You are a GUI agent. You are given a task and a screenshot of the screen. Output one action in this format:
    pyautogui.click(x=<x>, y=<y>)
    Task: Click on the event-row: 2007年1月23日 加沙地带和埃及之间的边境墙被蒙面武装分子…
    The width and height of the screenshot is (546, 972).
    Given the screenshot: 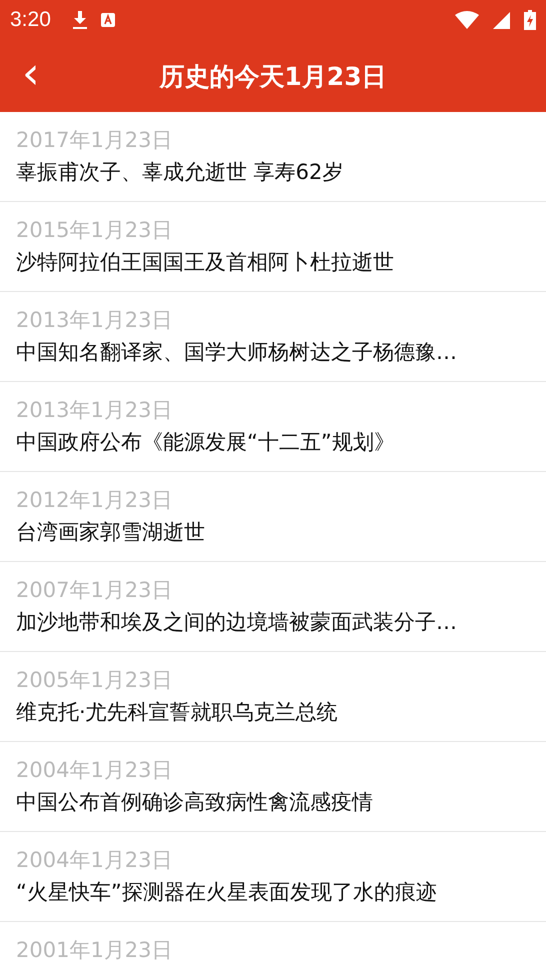 What is the action you would take?
    pyautogui.click(x=273, y=607)
    